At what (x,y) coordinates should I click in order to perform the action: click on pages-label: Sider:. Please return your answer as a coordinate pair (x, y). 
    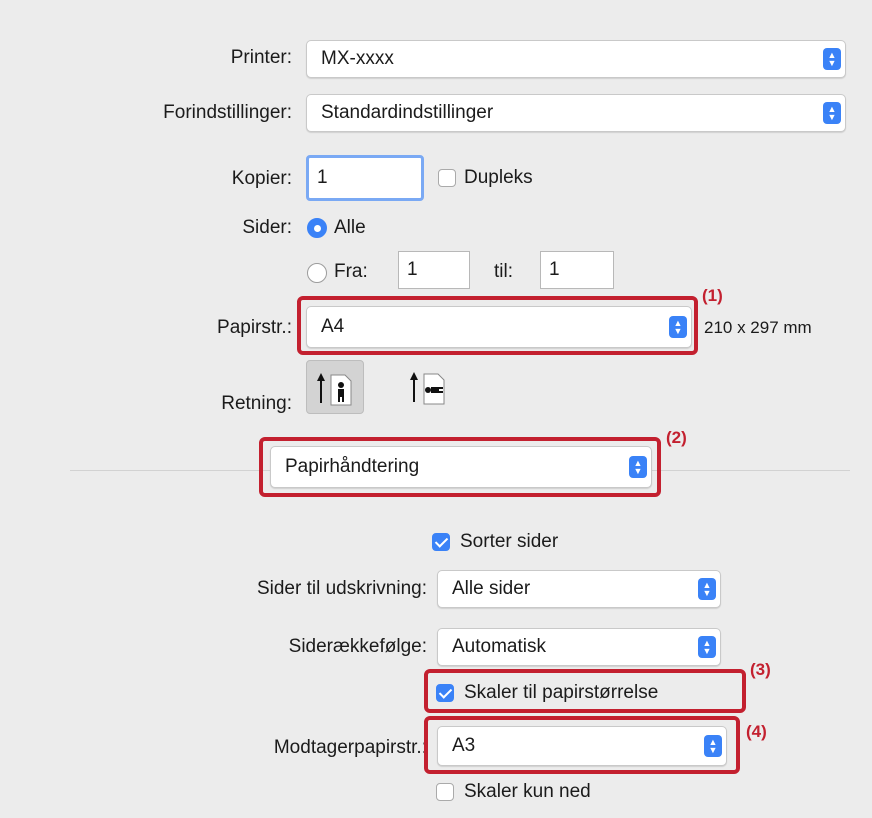
    Looking at the image, I should click on (267, 227).